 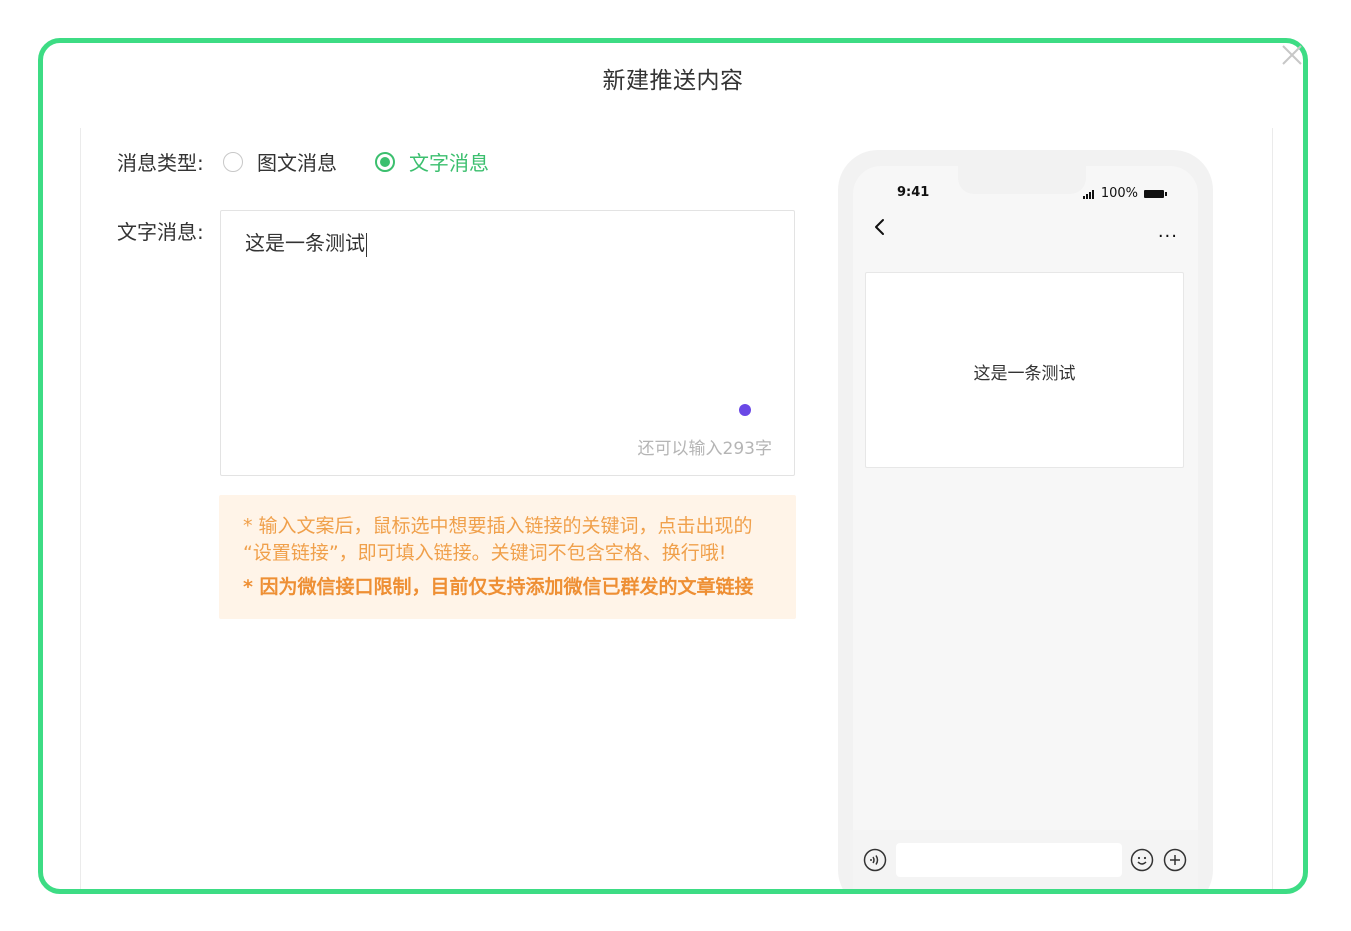 What do you see at coordinates (1155, 193) in the screenshot?
I see `battery-icon` at bounding box center [1155, 193].